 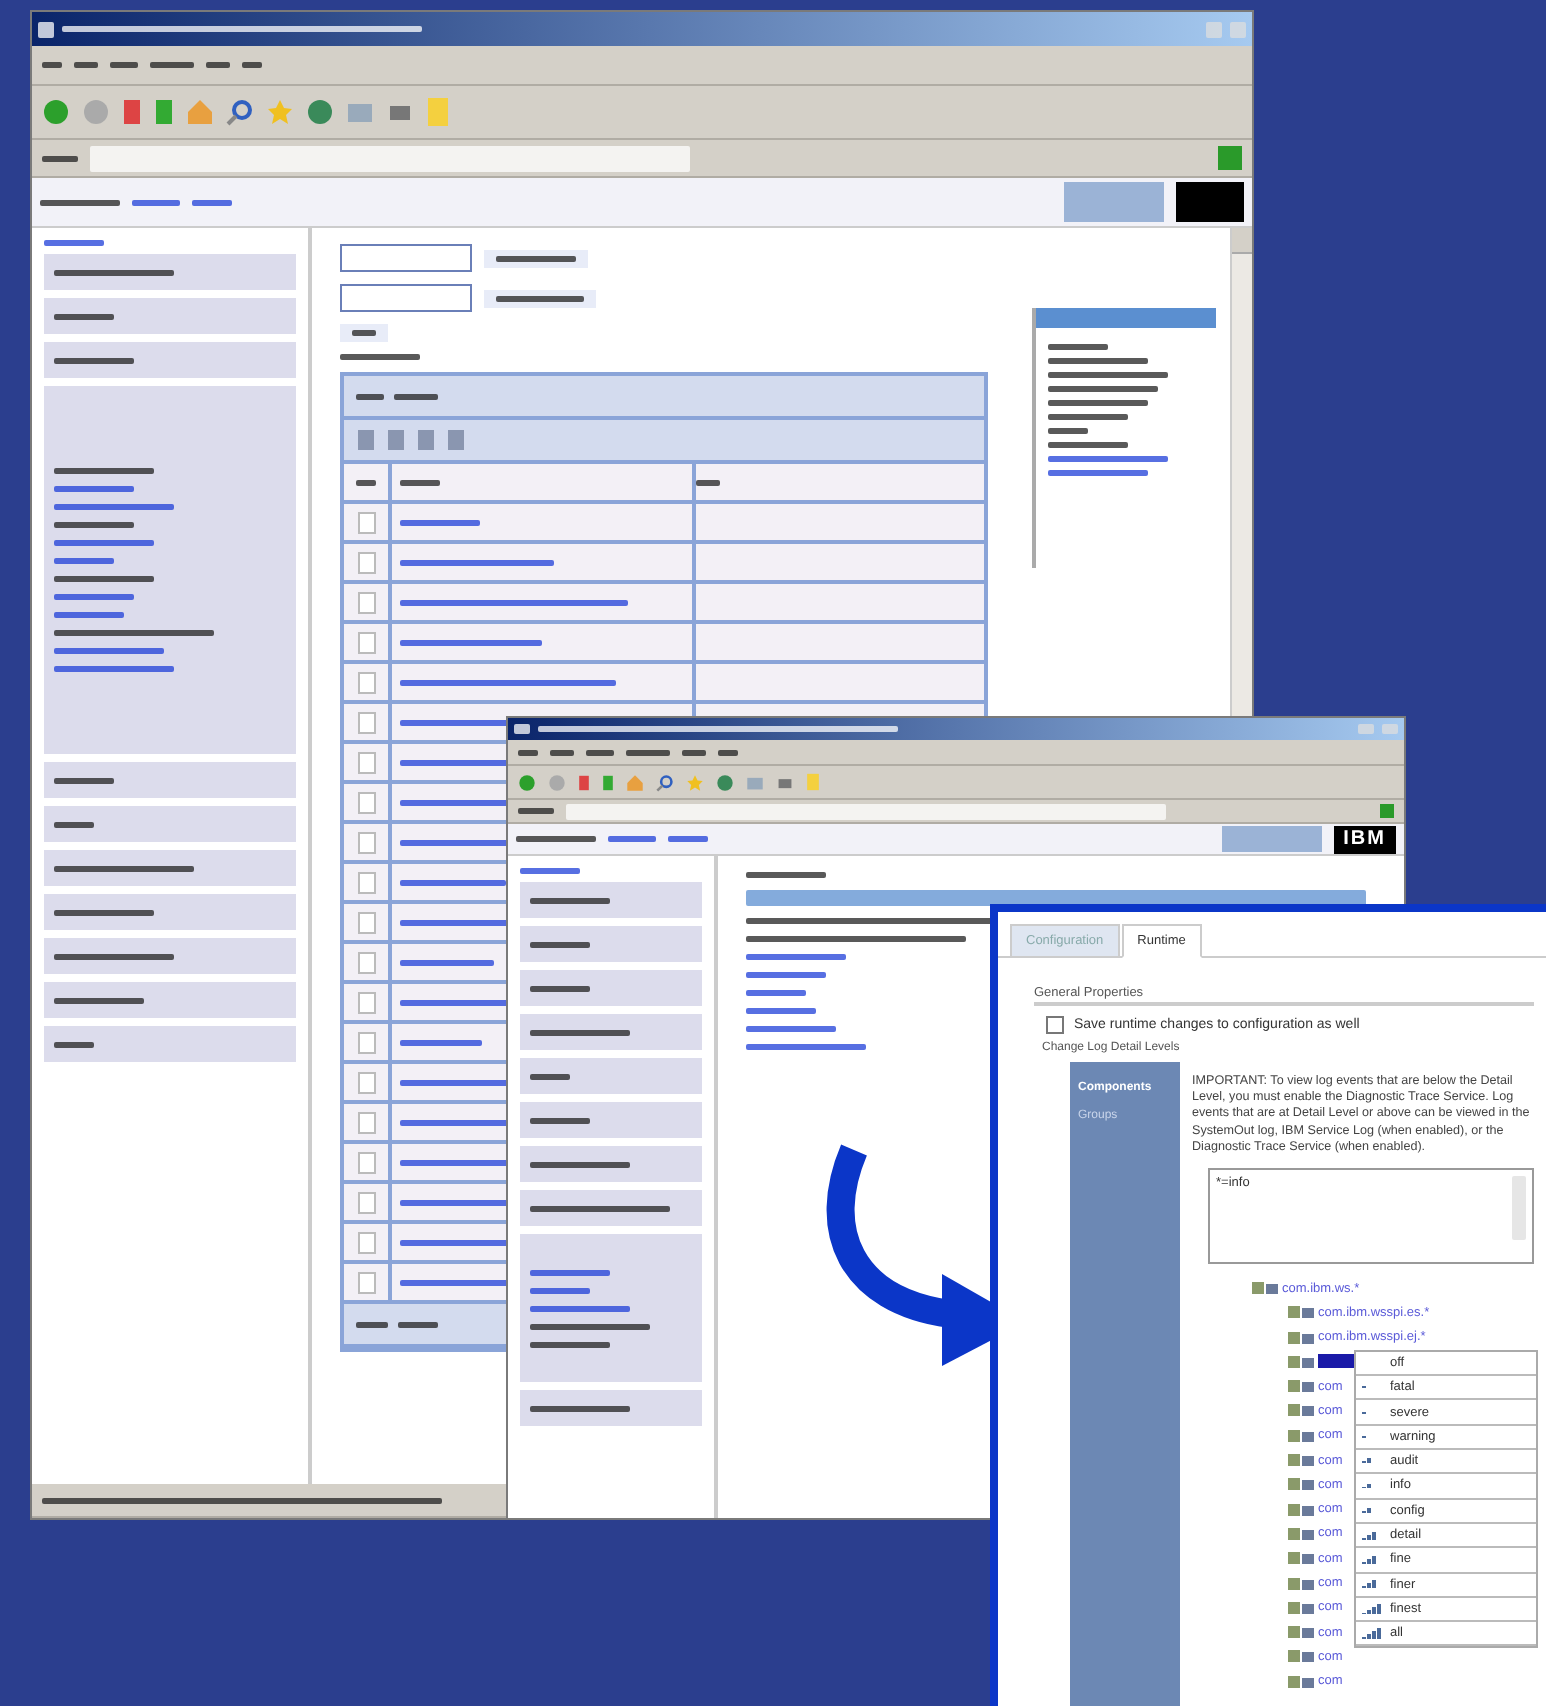 What do you see at coordinates (1242, 241) in the screenshot?
I see `scroll-up-button` at bounding box center [1242, 241].